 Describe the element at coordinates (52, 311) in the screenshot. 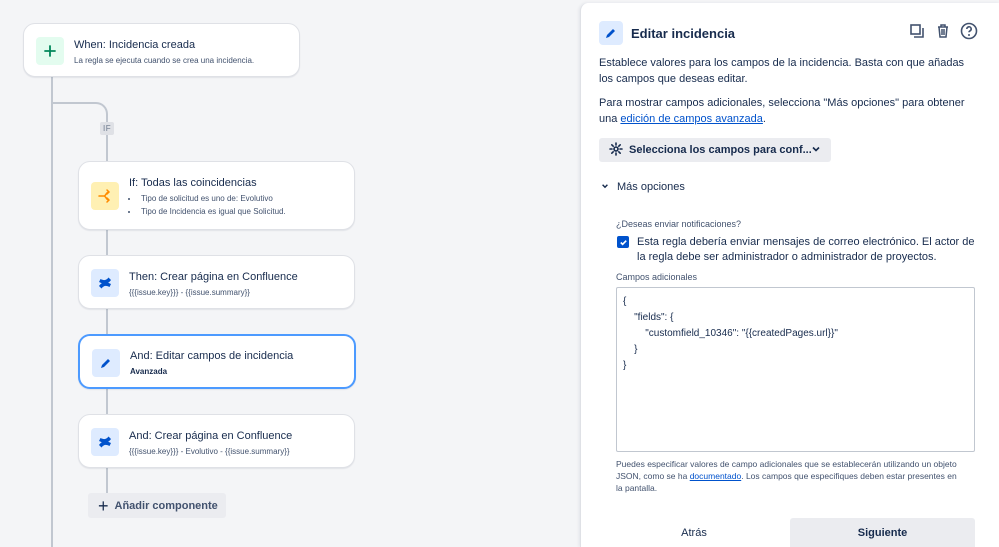

I see `connector-line` at that location.